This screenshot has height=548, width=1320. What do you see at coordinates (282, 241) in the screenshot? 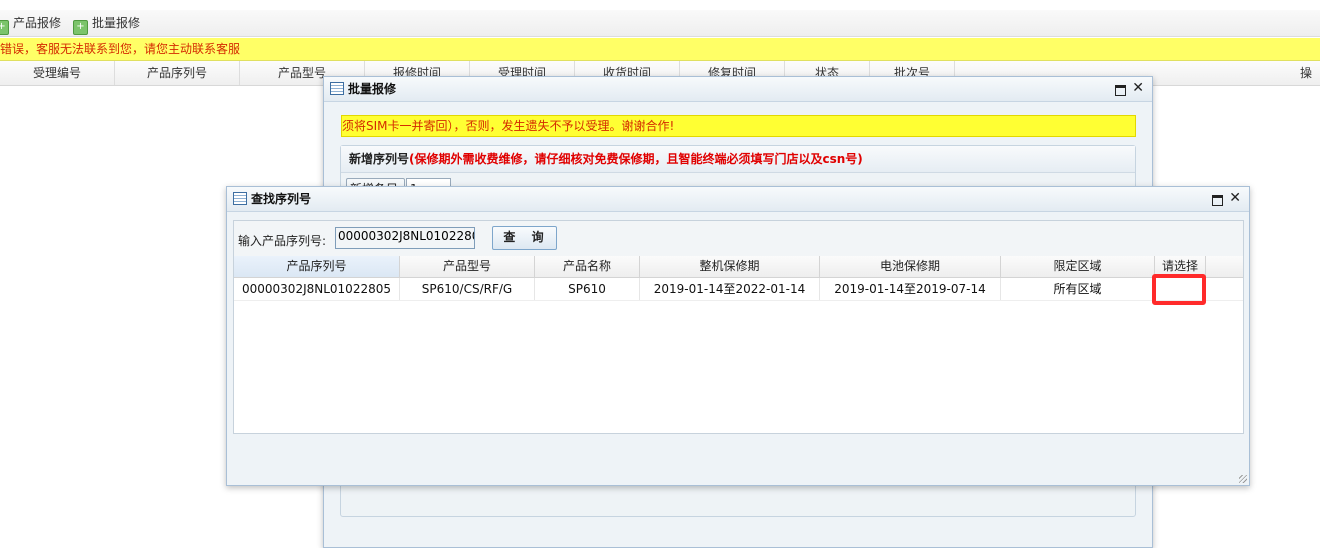
I see `search-label: 输入产品序列号:` at bounding box center [282, 241].